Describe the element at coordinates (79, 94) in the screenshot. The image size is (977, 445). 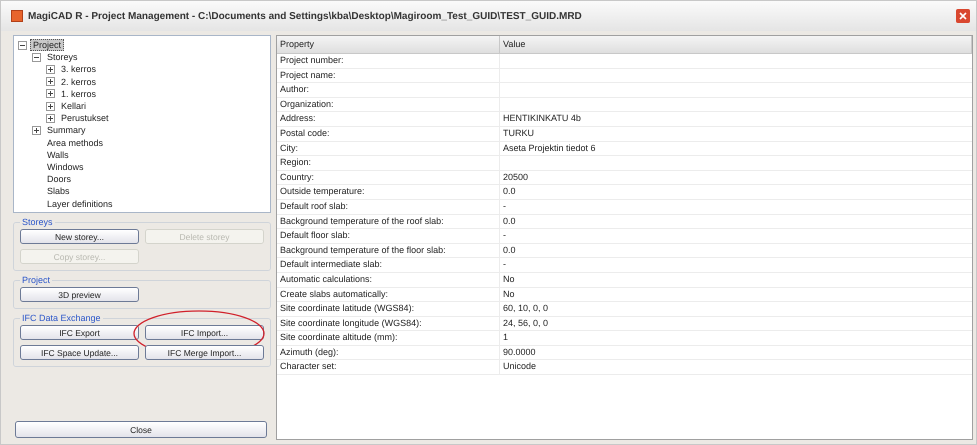
I see `tree-item: 1. kerros` at that location.